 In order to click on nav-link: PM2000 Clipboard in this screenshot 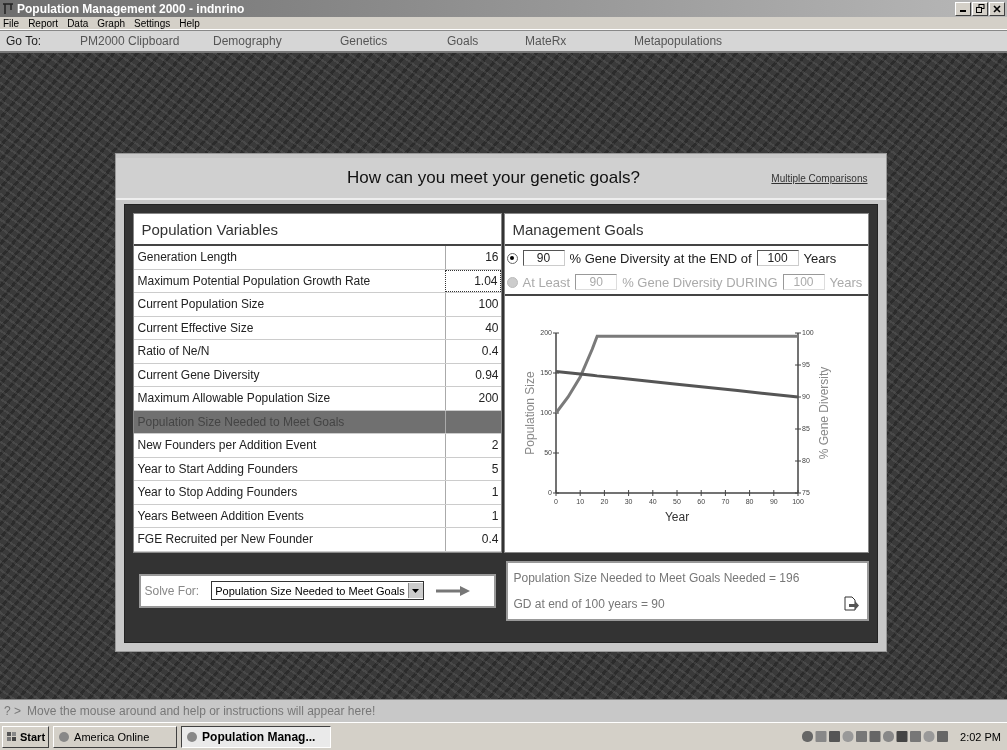, I will do `click(146, 41)`.